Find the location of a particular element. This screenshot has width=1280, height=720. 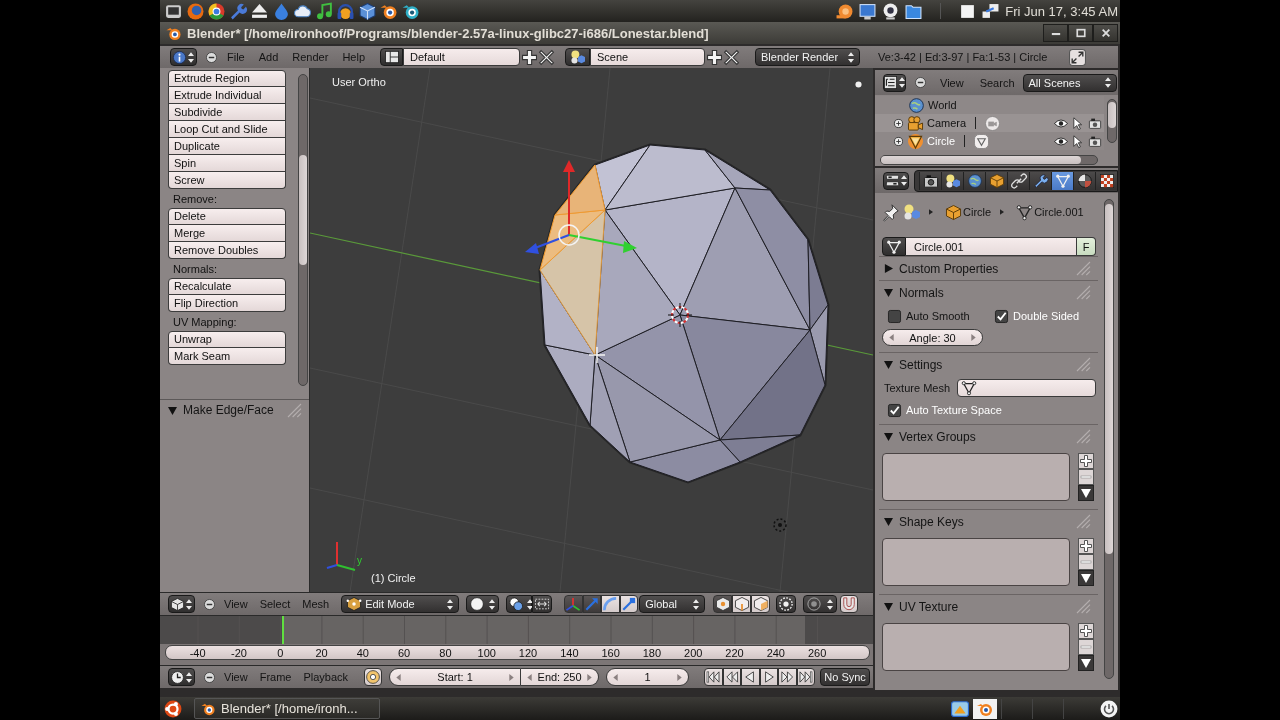

tool-button: Unwrap is located at coordinates (227, 339).